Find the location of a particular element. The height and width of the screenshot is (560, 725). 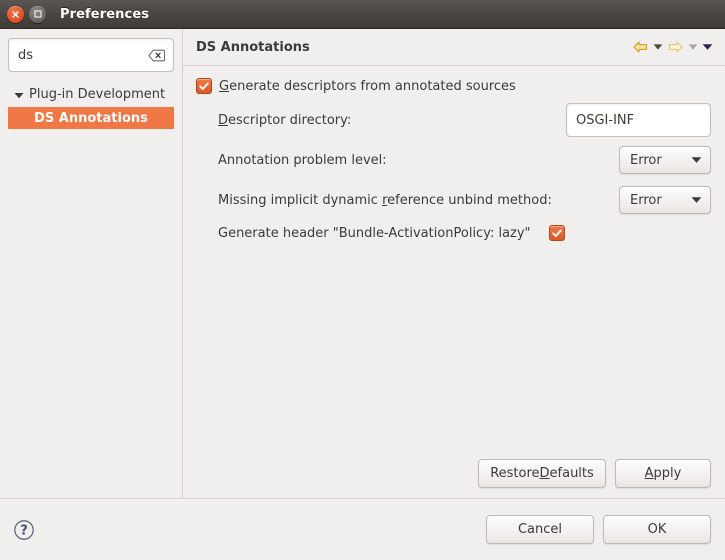

back-history-chevron-down-icon is located at coordinates (657, 47).